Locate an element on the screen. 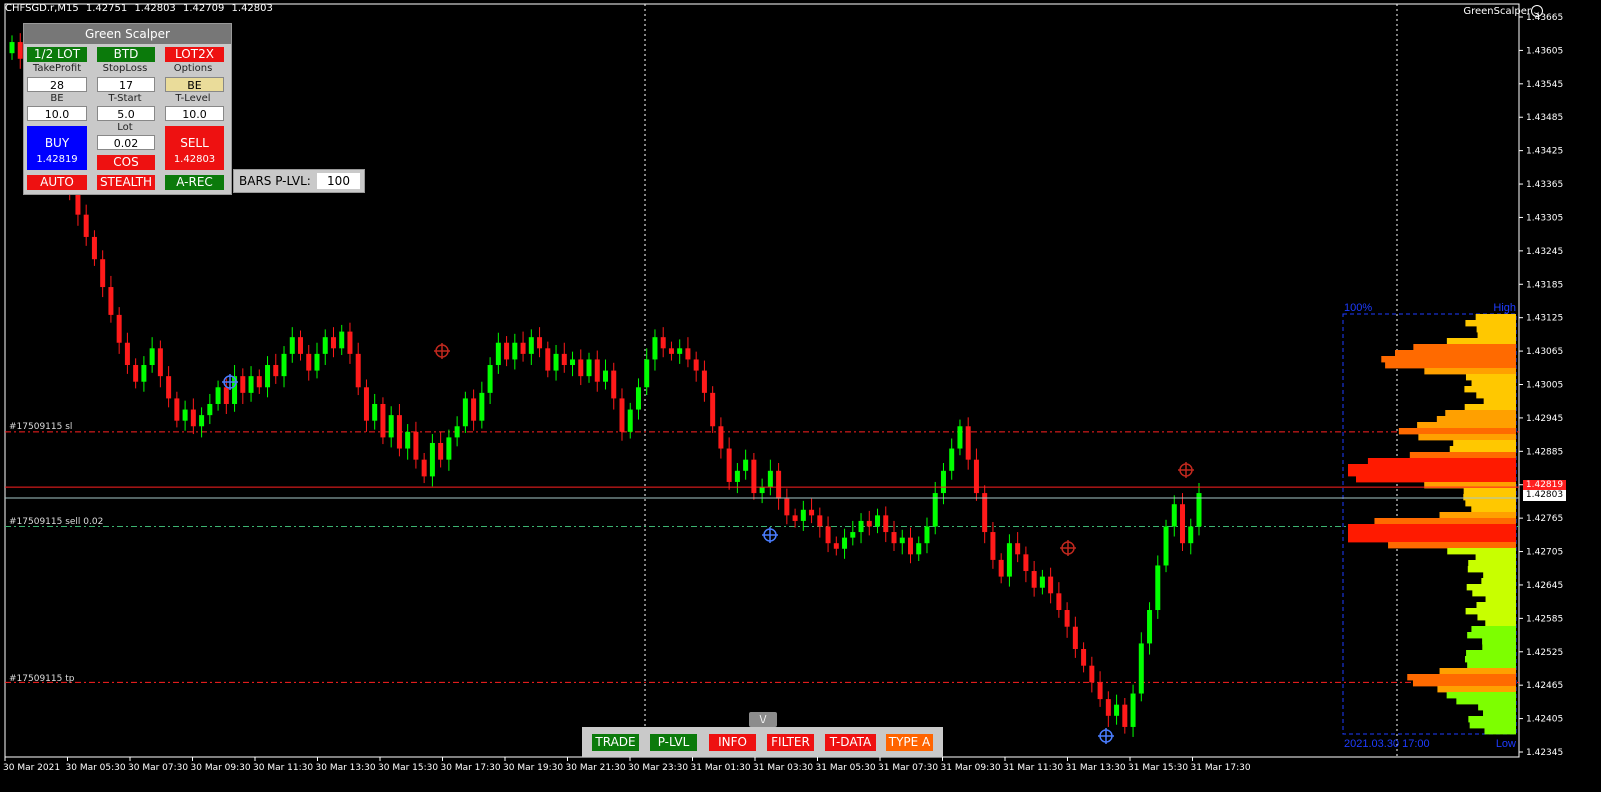 This screenshot has width=1601, height=792. tstart-field: 5.0 is located at coordinates (126, 113).